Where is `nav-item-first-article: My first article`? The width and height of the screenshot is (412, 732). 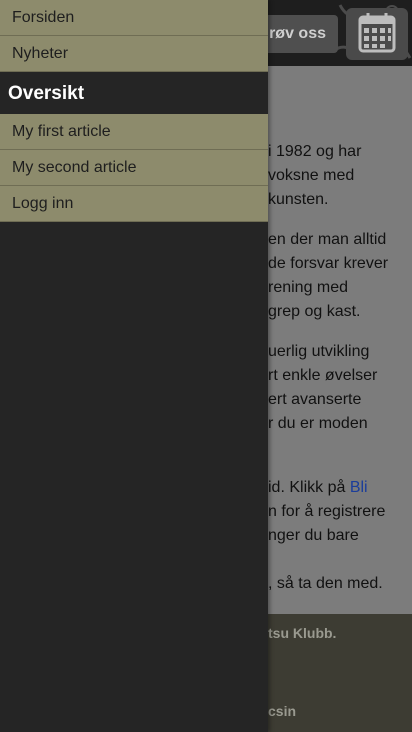
nav-item-first-article: My first article is located at coordinates (134, 132).